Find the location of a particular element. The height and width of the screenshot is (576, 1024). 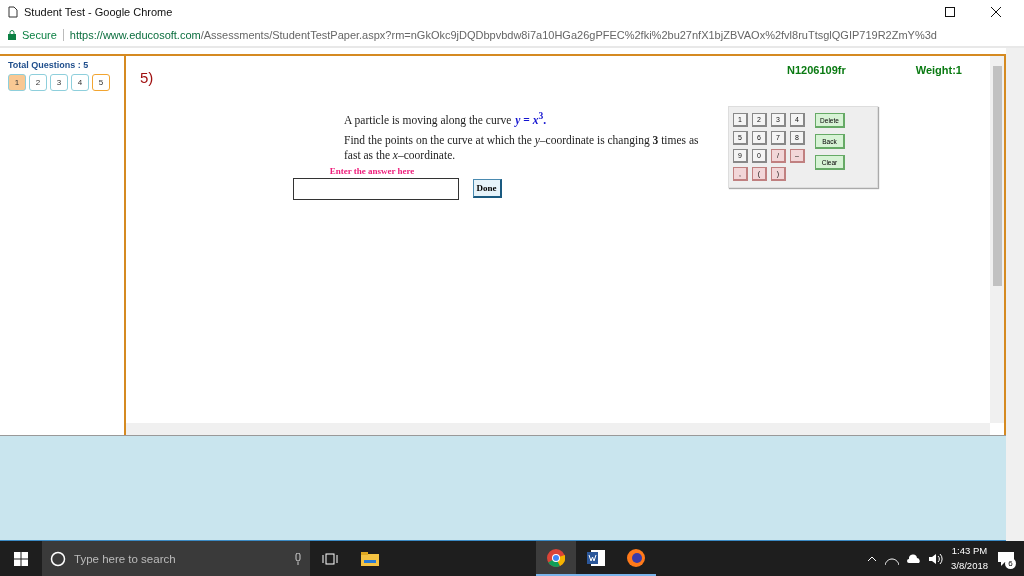

done-button: Done is located at coordinates (487, 189).